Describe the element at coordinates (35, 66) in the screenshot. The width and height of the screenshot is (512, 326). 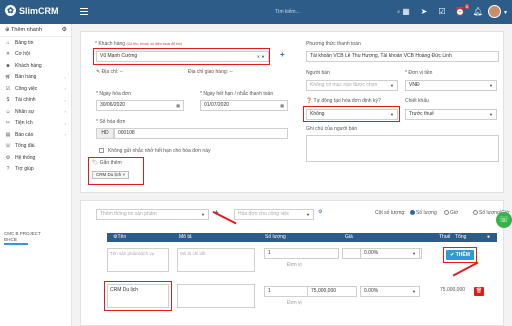
I see `sidebar-item-2: ☻ Khách hàng` at that location.